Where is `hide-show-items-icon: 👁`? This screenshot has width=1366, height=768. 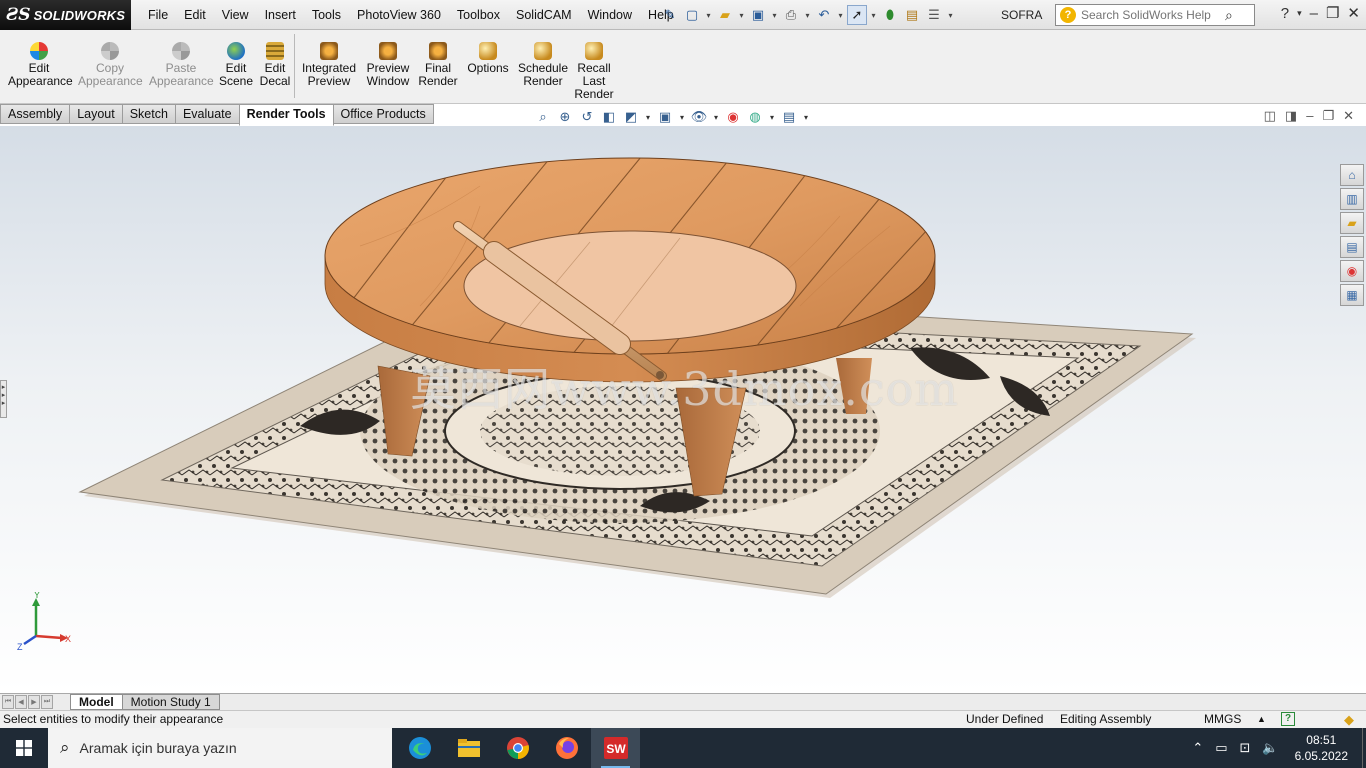
hide-show-items-icon: 👁 is located at coordinates (699, 117).